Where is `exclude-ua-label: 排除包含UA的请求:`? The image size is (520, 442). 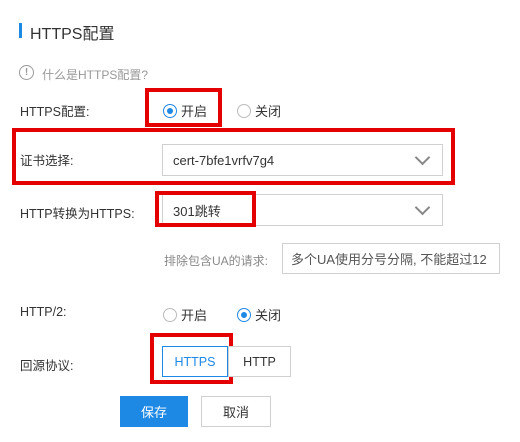
exclude-ua-label: 排除包含UA的请求: is located at coordinates (216, 261).